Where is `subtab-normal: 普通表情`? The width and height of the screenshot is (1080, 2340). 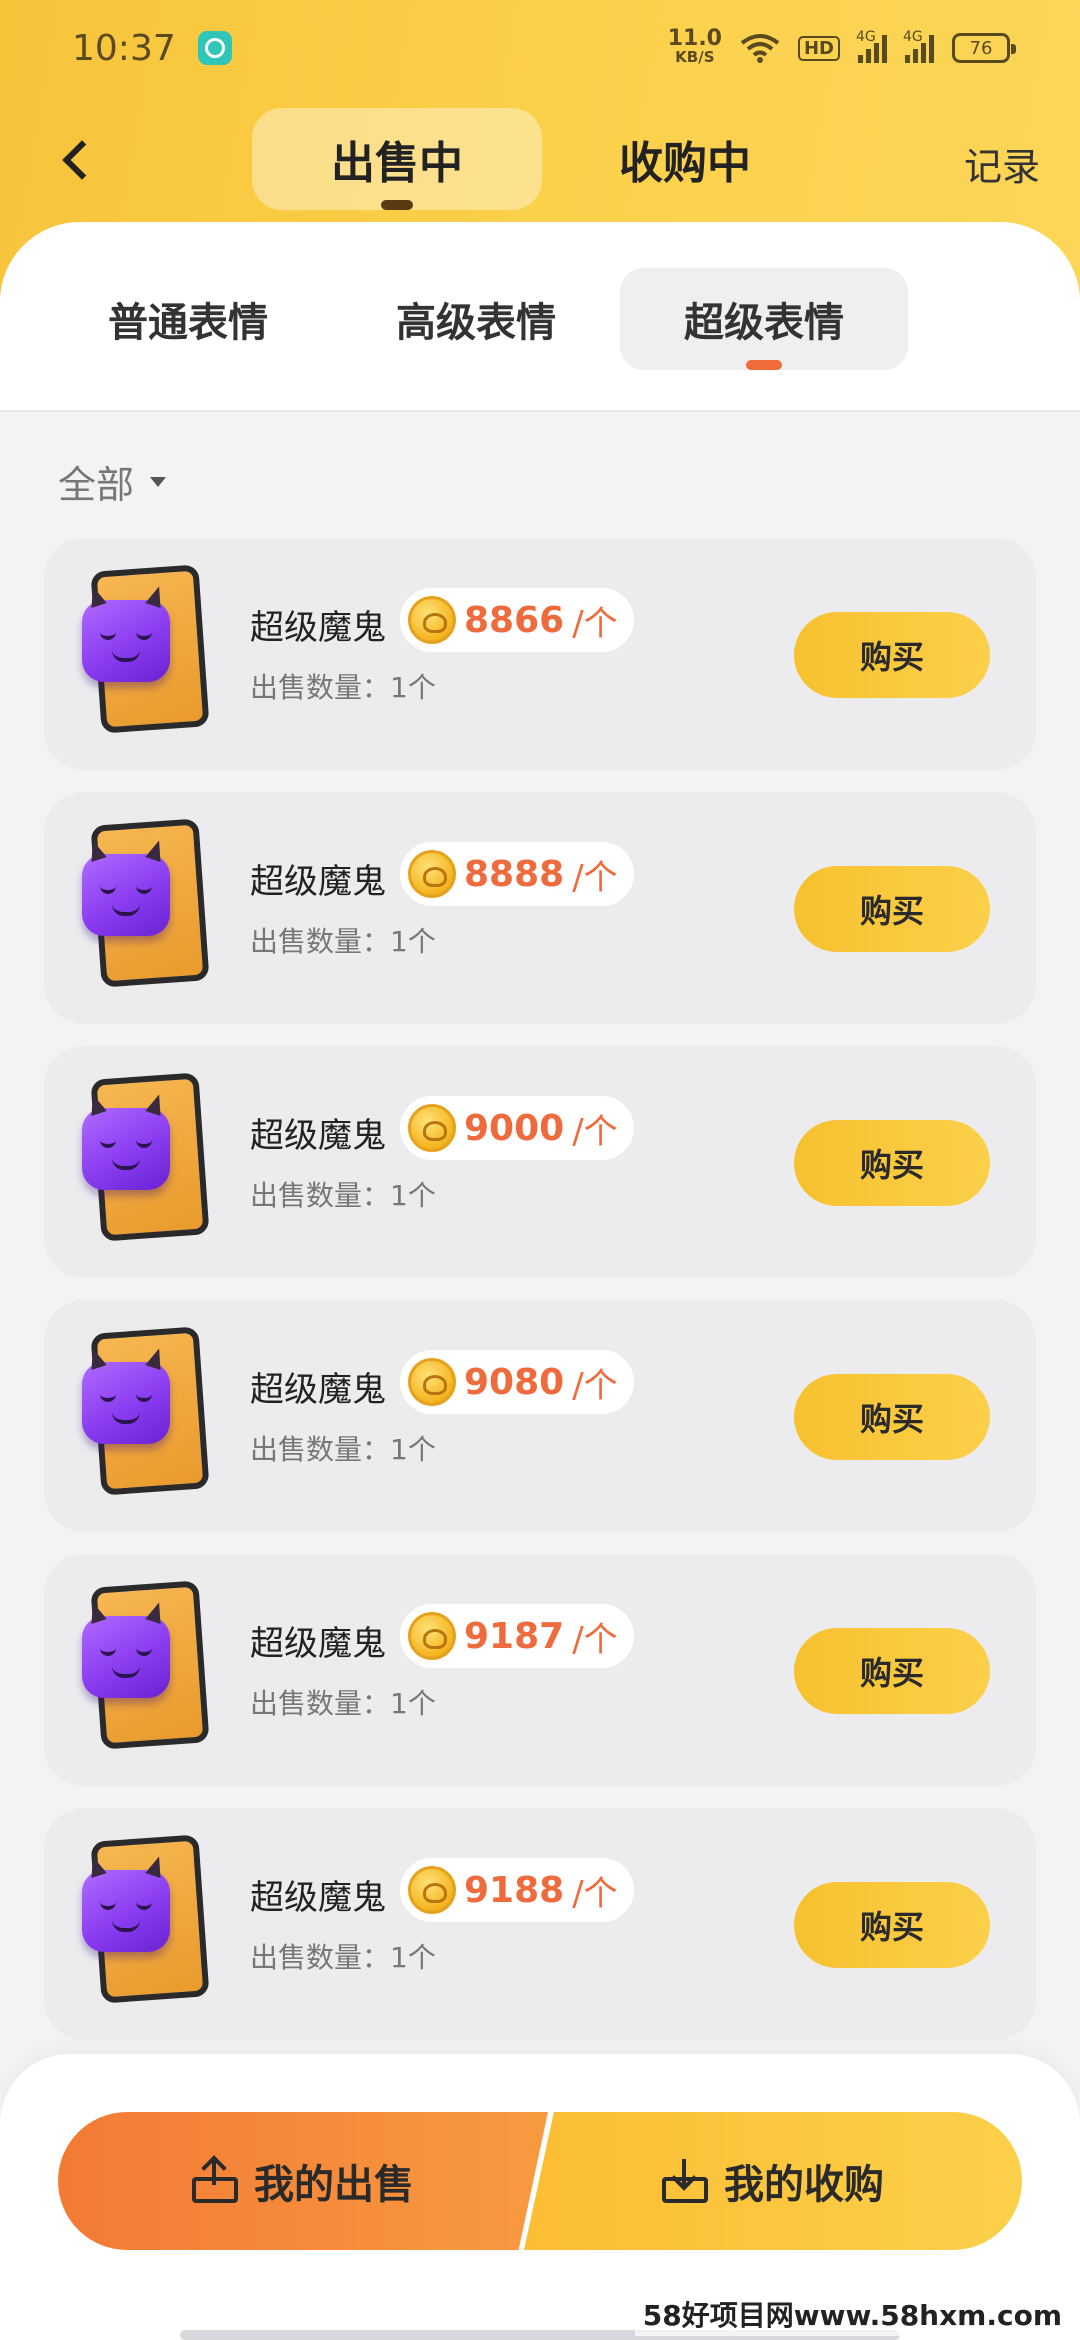 subtab-normal: 普通表情 is located at coordinates (188, 319).